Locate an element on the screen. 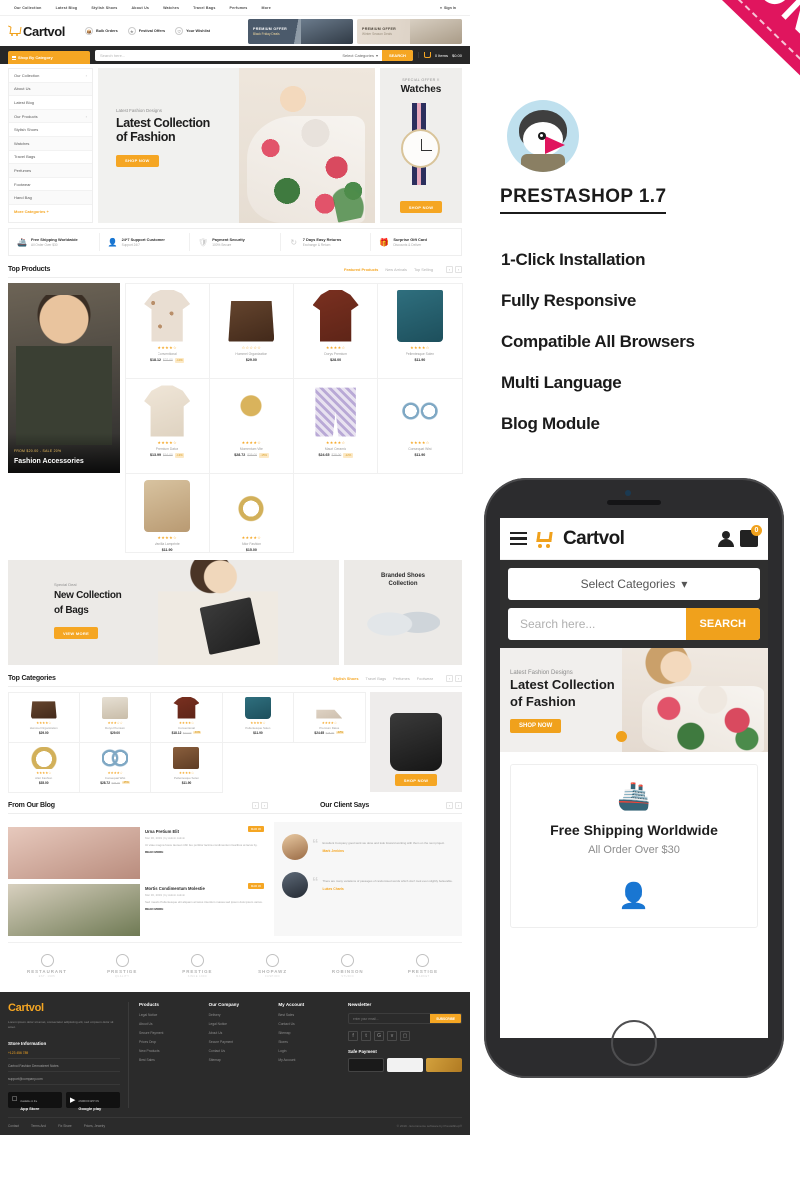  product-card: ★★★★☆ Mauri Ceramic $24.65 $28.00 -12% is located at coordinates (336, 425).